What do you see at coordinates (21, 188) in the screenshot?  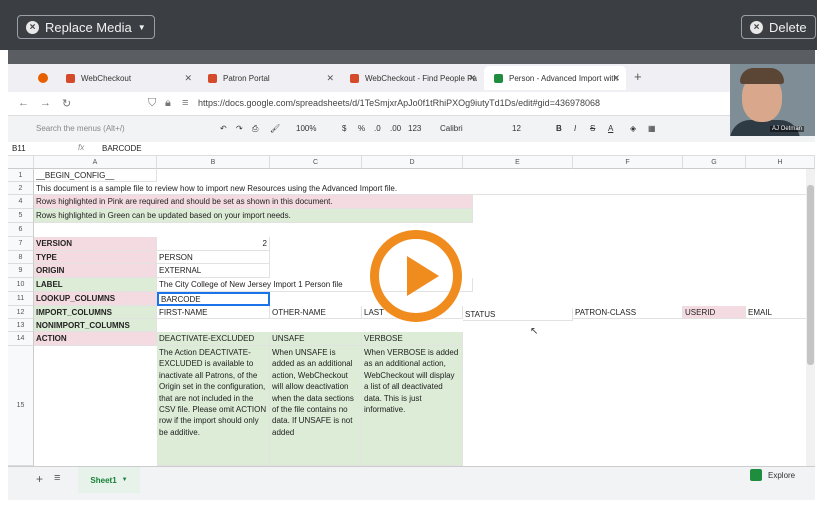 I see `row-header: 2` at bounding box center [21, 188].